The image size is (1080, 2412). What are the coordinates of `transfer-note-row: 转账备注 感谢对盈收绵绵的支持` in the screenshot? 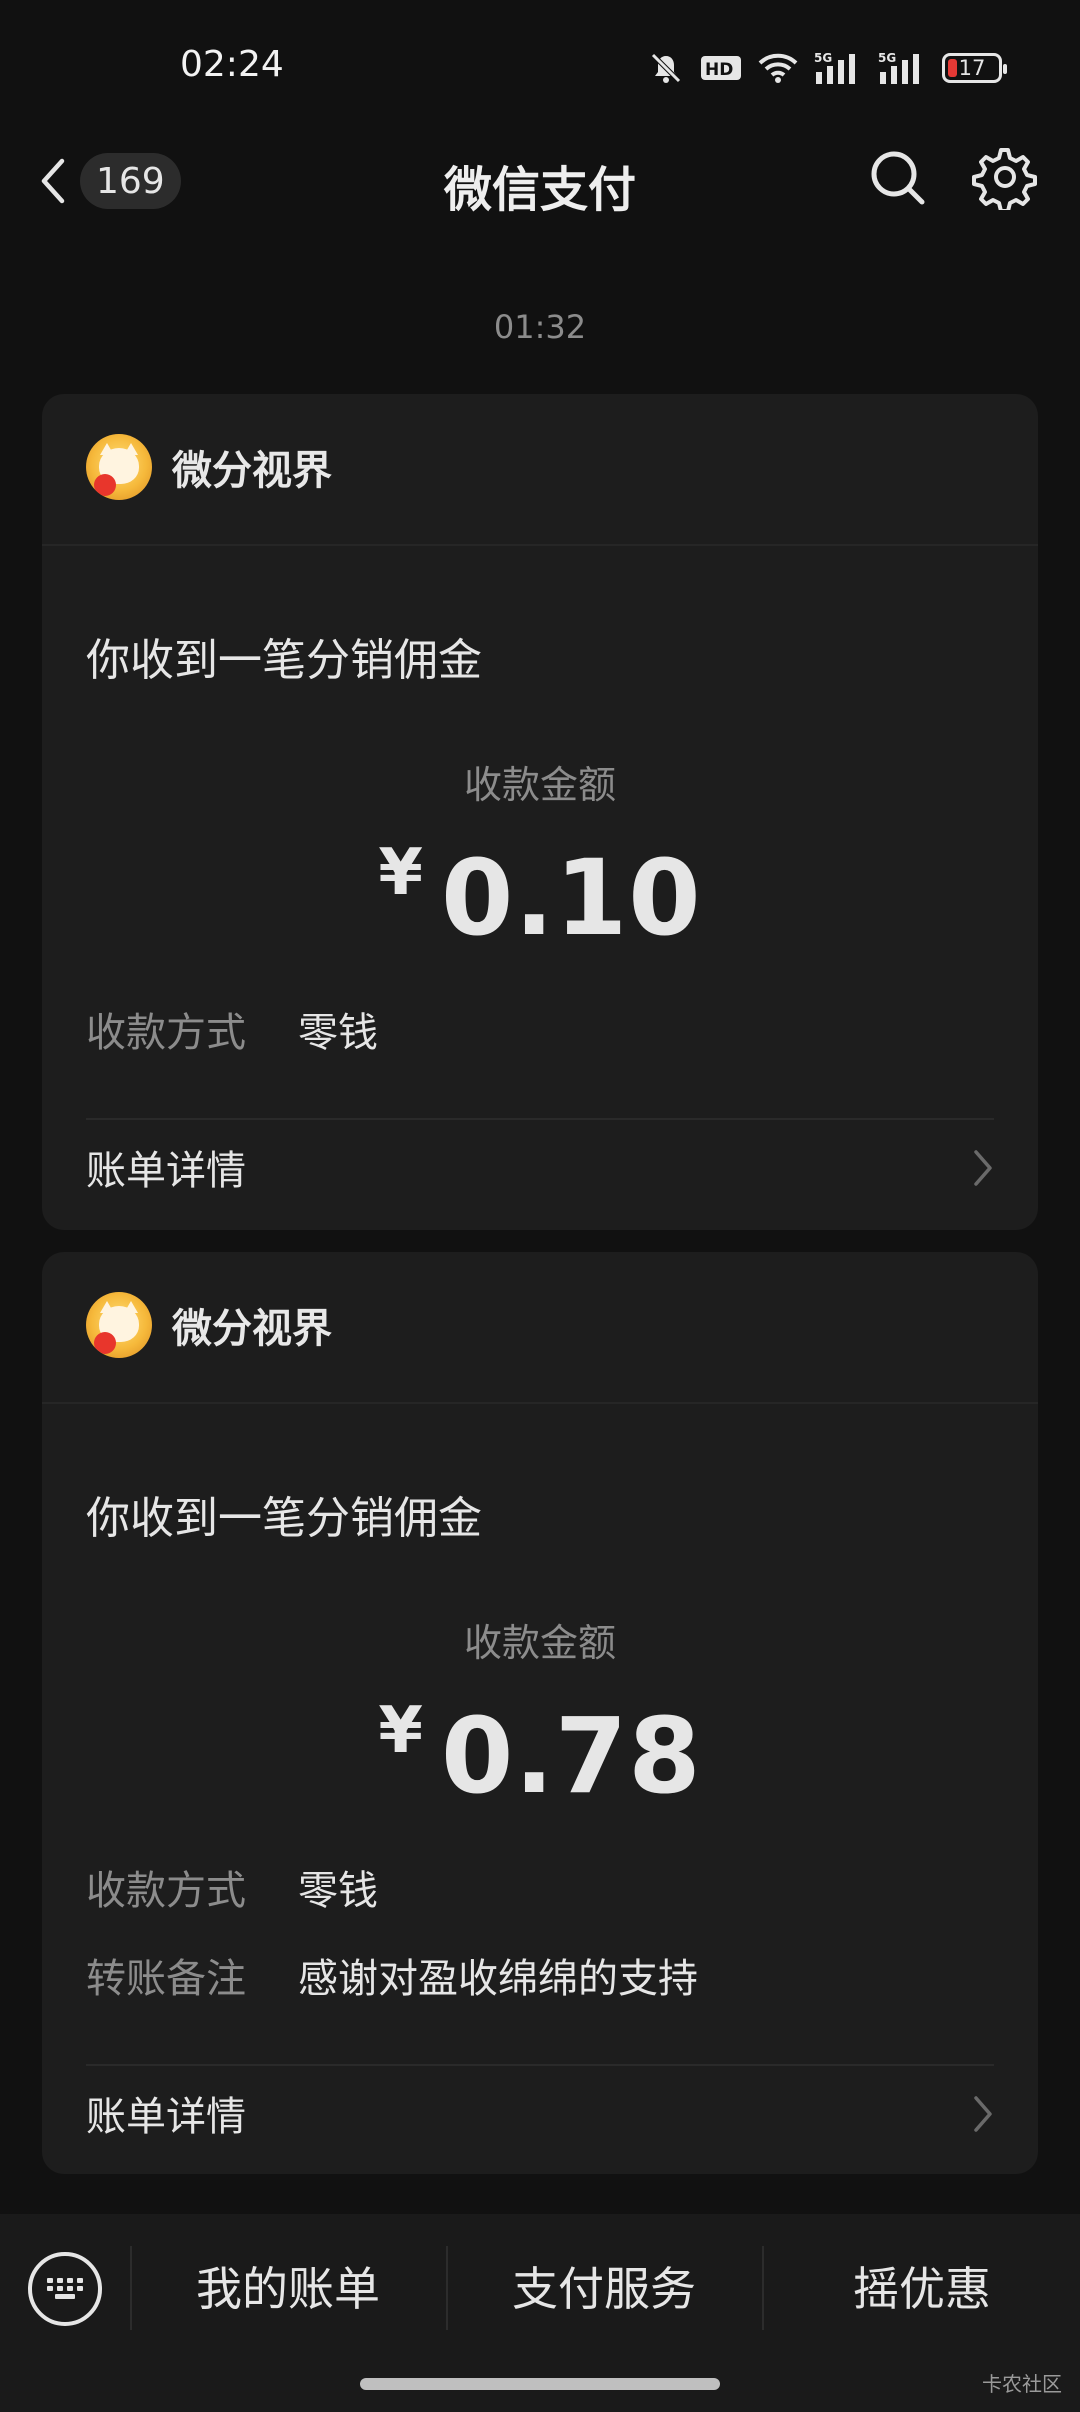 It's located at (392, 1975).